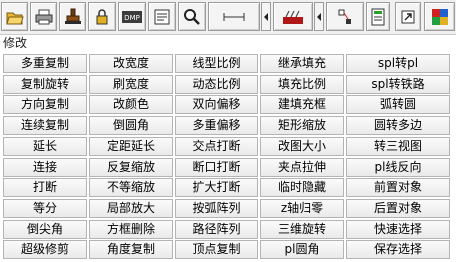 The width and height of the screenshot is (456, 262). What do you see at coordinates (45, 146) in the screenshot?
I see `command-button: 延长` at bounding box center [45, 146].